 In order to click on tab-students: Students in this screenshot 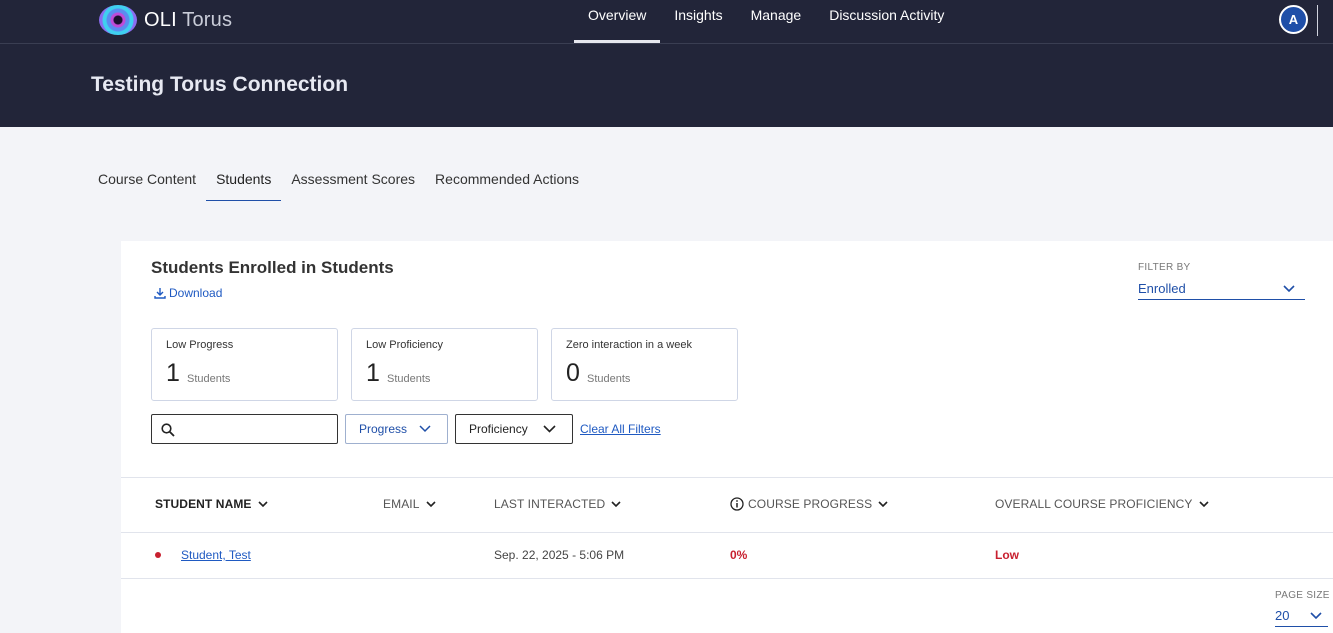, I will do `click(244, 179)`.